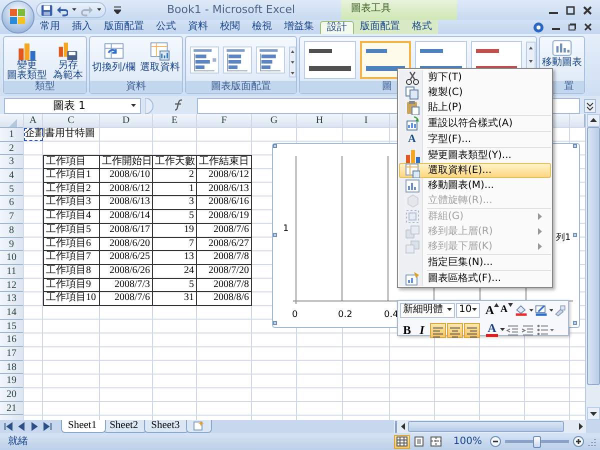 The image size is (600, 450). I want to click on table-cell: 工作項目1, so click(71, 176).